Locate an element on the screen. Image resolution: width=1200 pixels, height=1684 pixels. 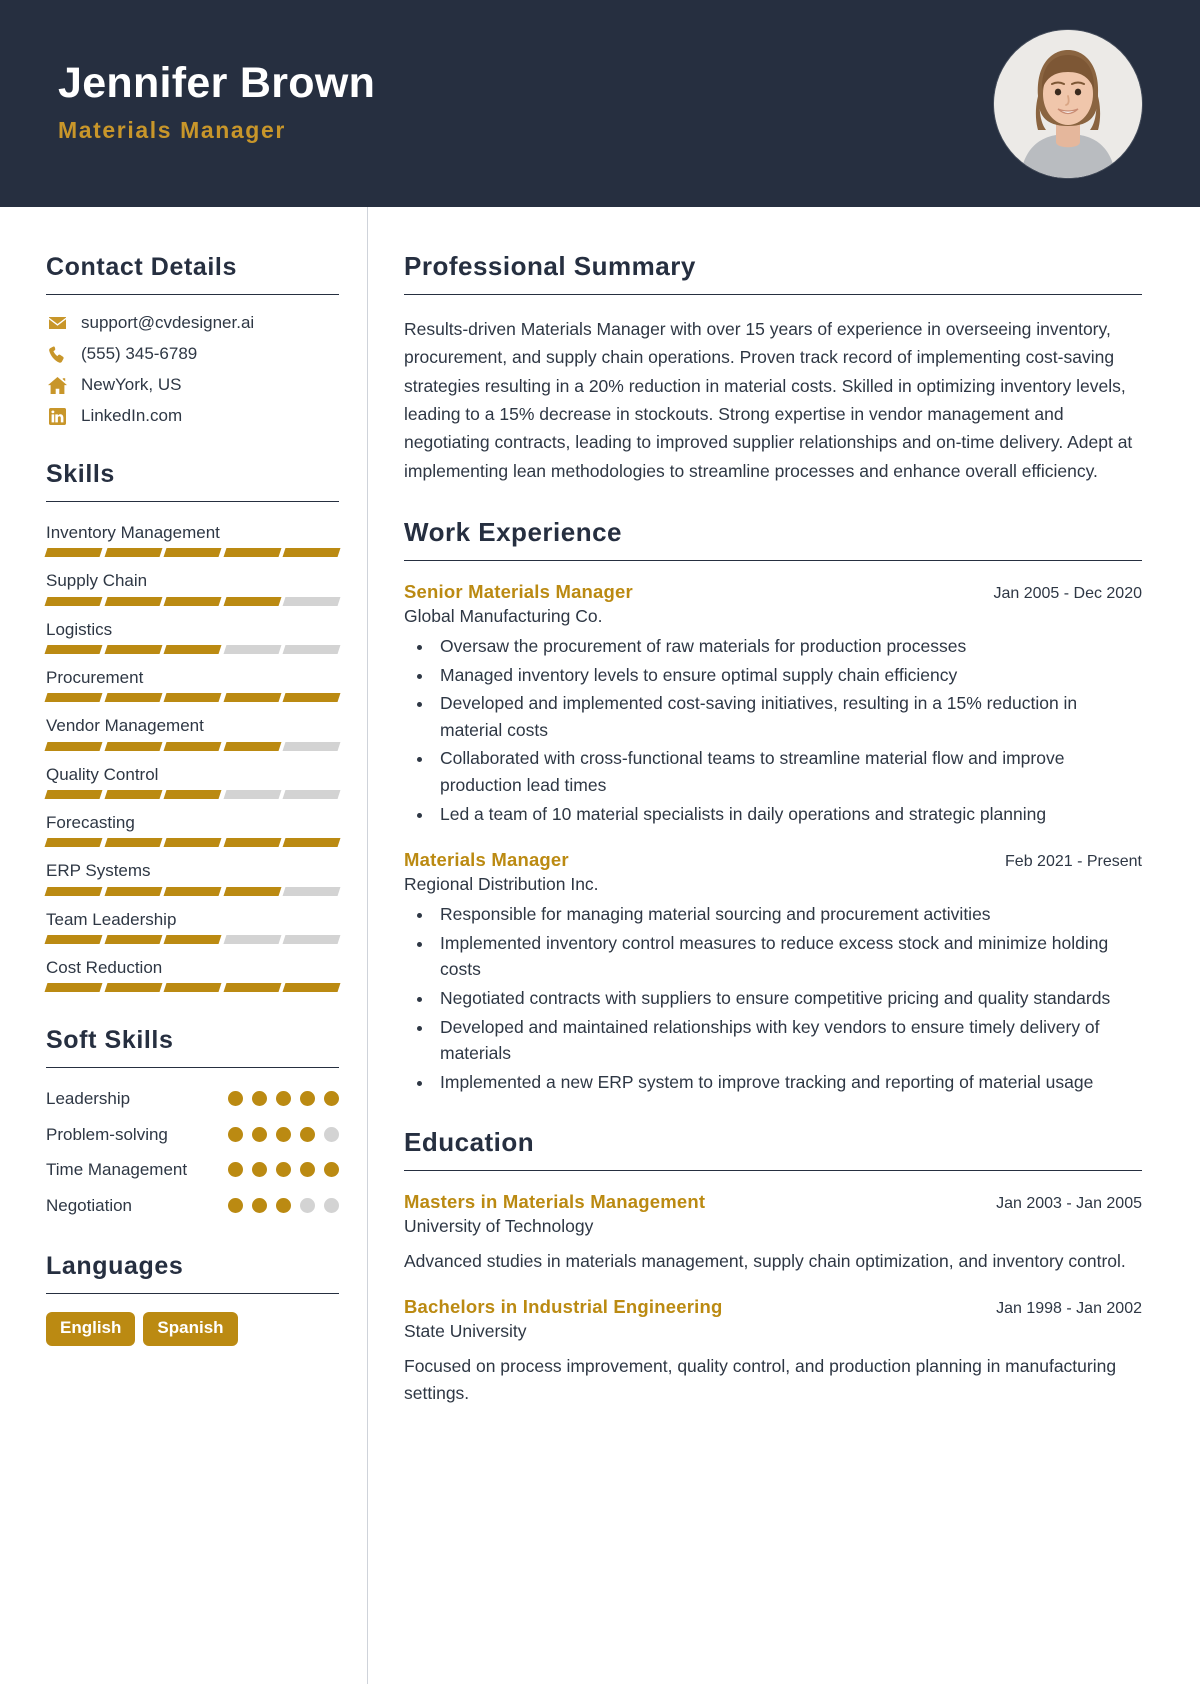
language-tag: Spanish is located at coordinates (190, 1329).